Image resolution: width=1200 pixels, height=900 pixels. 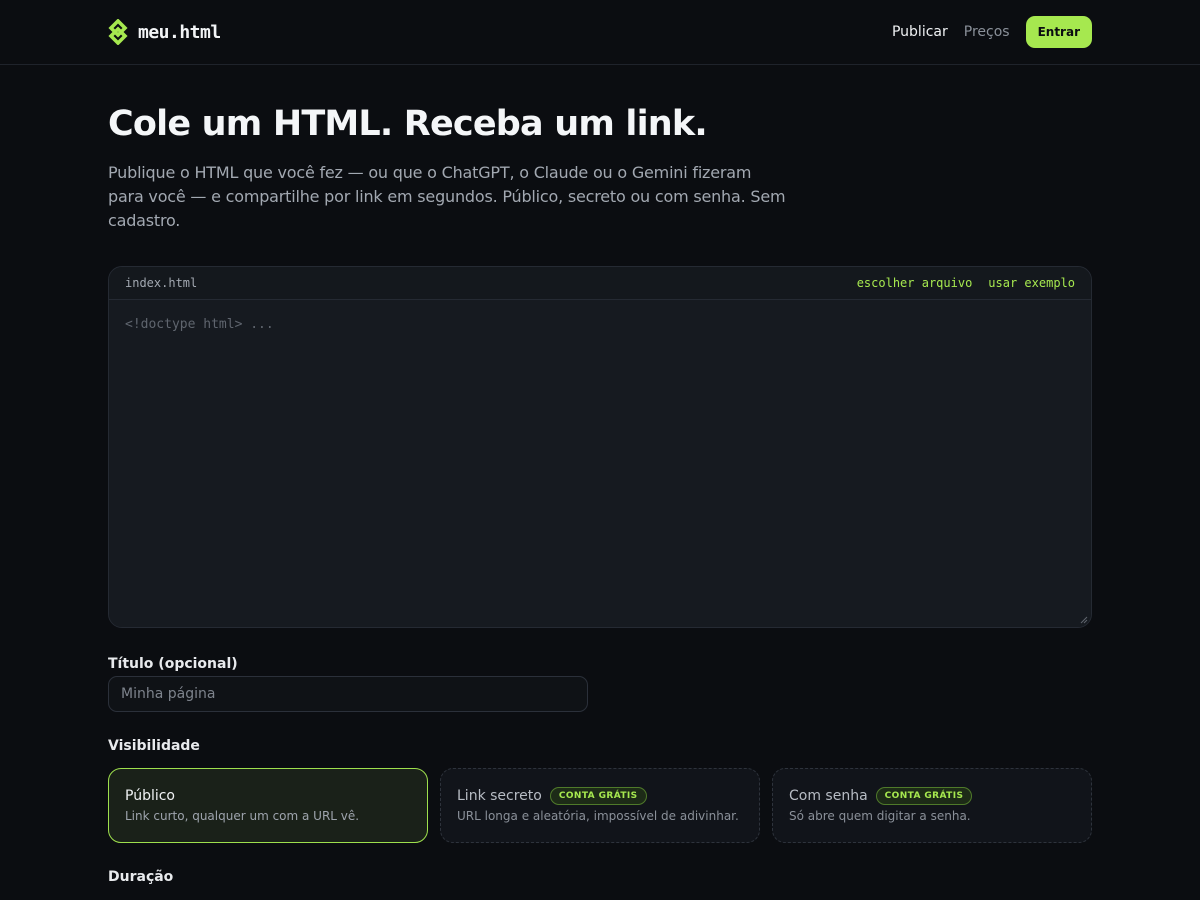 What do you see at coordinates (920, 32) in the screenshot?
I see `nav-link-publish: Publicar` at bounding box center [920, 32].